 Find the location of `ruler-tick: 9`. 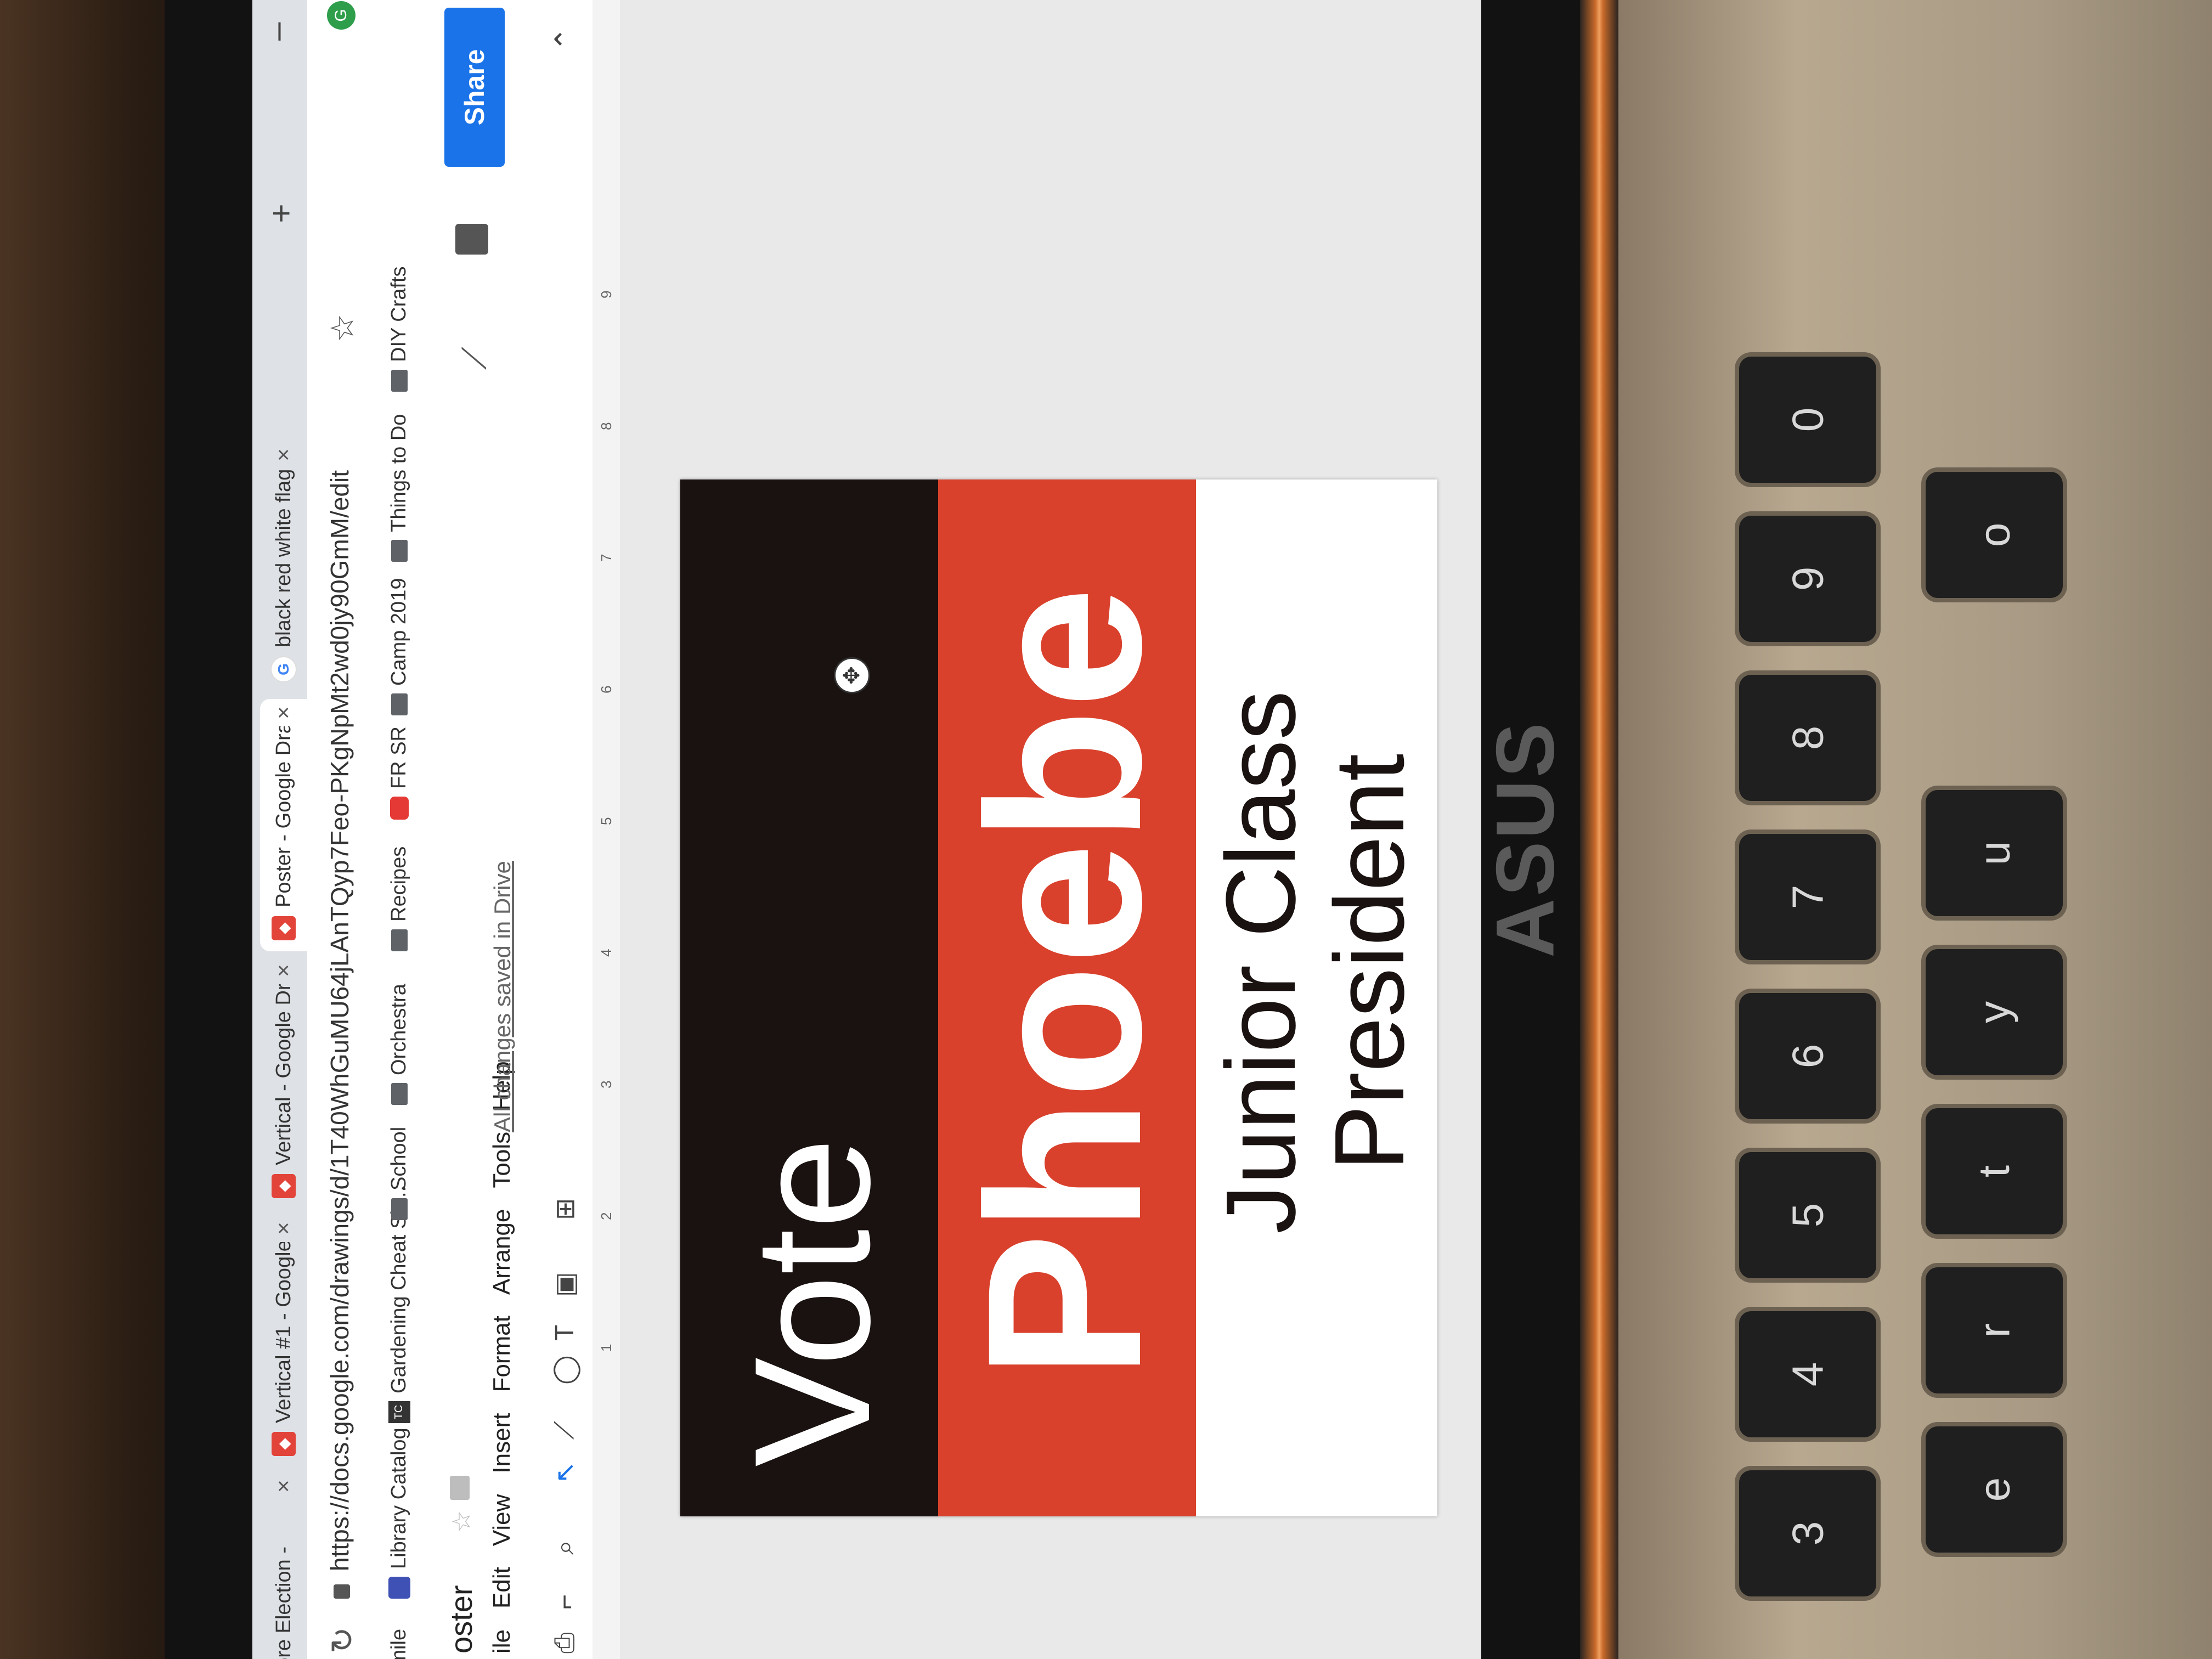

ruler-tick: 9 is located at coordinates (606, 294).